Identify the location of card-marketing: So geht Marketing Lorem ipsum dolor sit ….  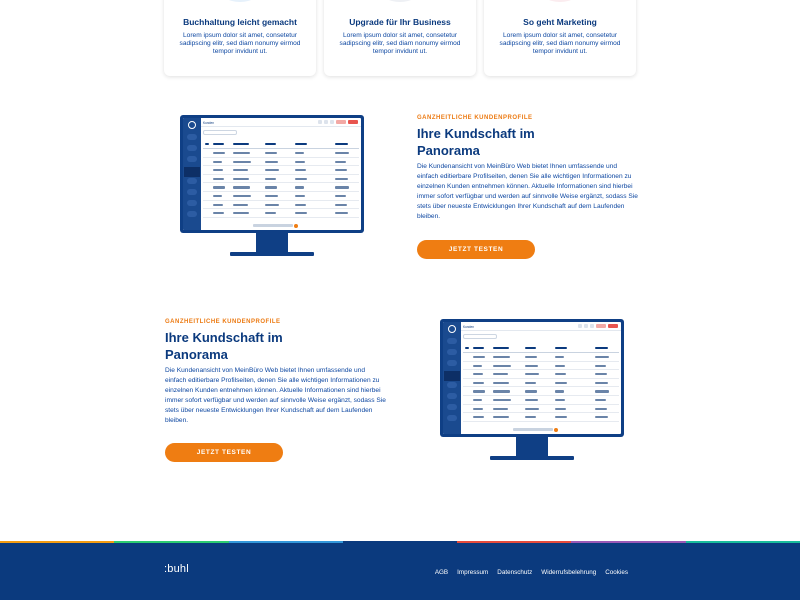
(560, 38).